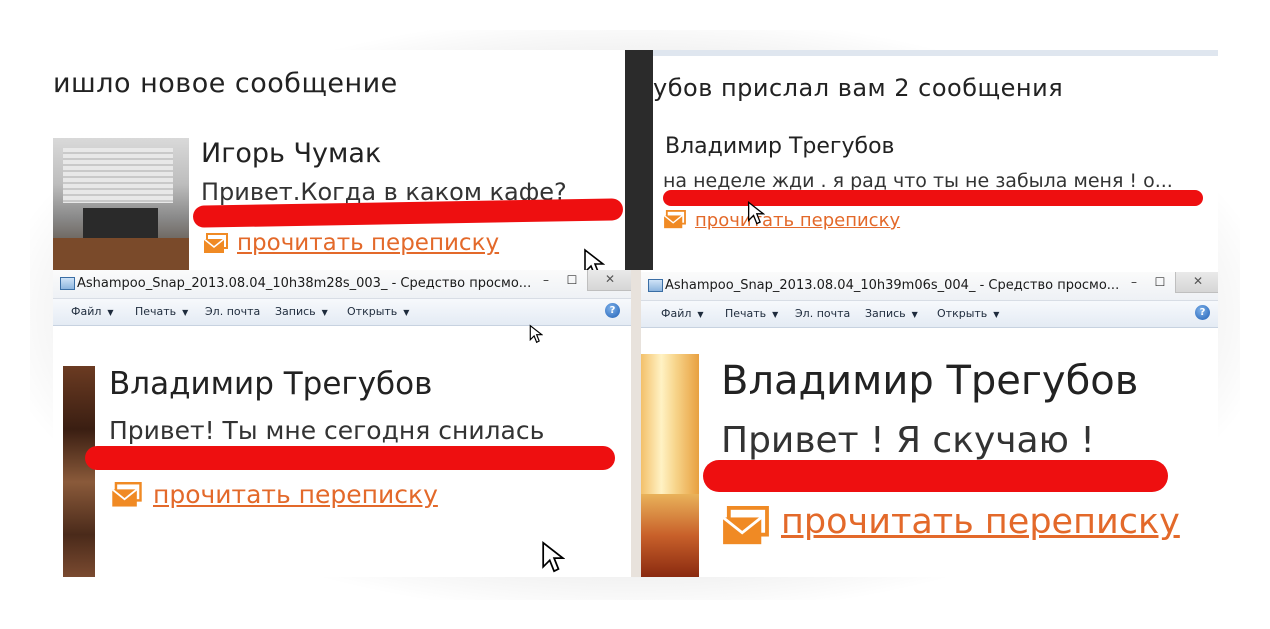  I want to click on message-text: Привет ! Я скучаю !, so click(908, 440).